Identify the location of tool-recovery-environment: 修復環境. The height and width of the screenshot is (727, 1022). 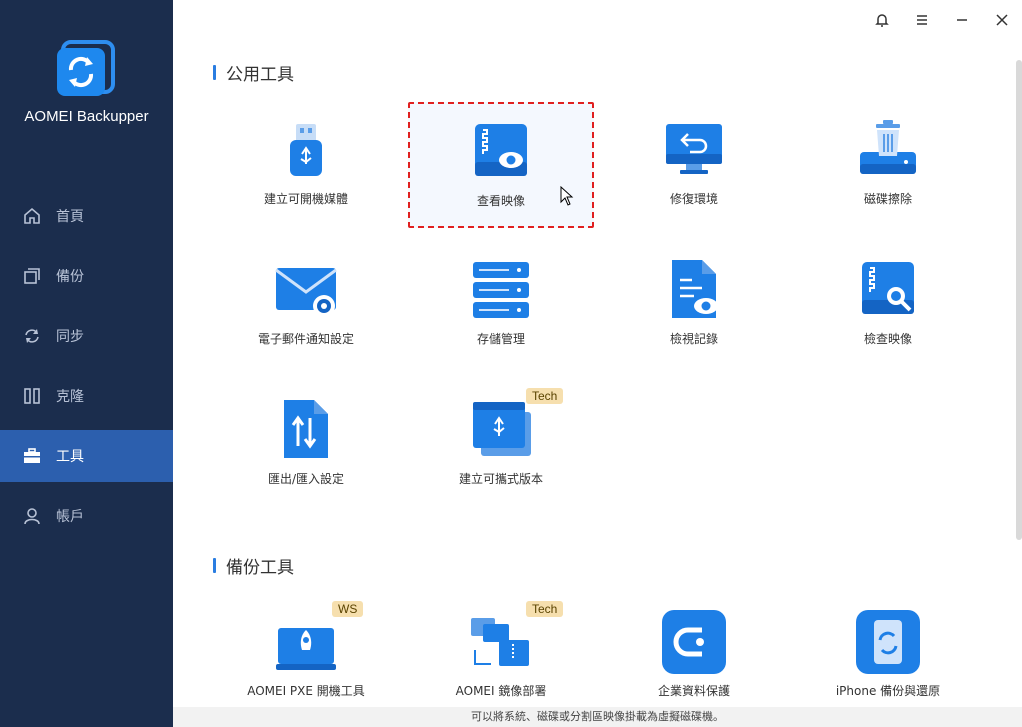
(694, 165).